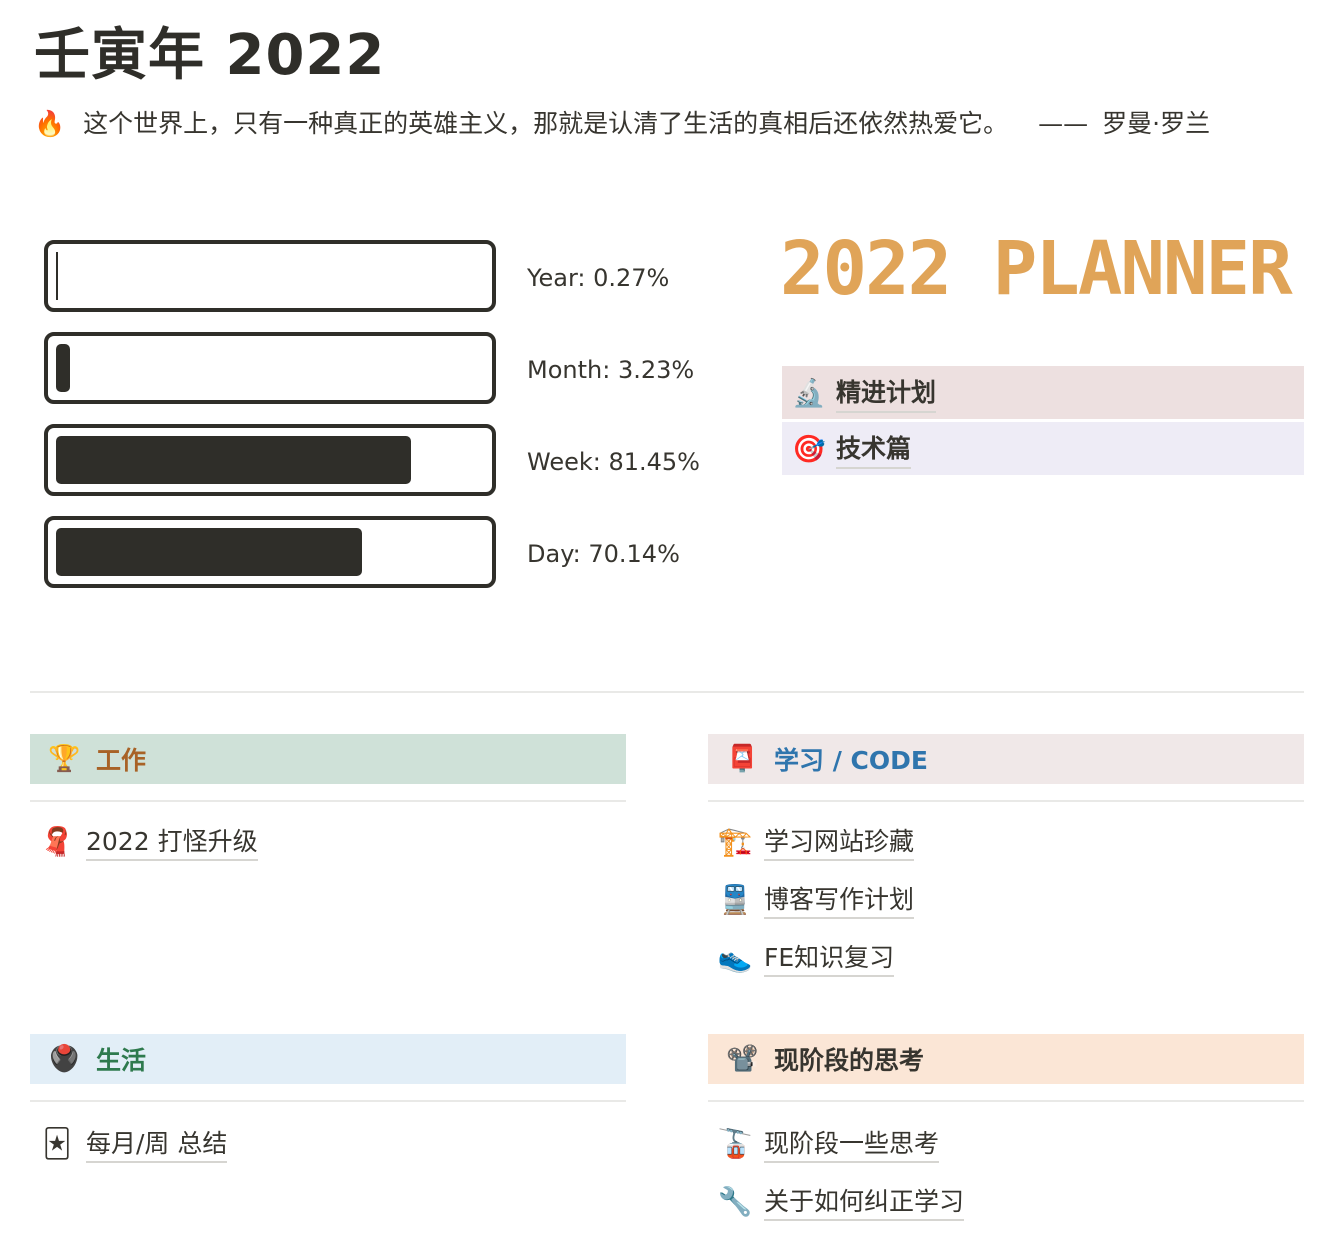 The height and width of the screenshot is (1236, 1332). I want to click on trophy-icon: 🏆, so click(64, 759).